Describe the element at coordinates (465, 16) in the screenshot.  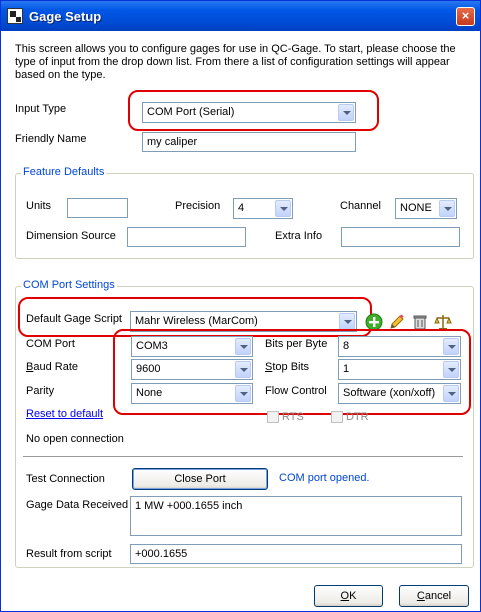
I see `close-button: ×` at that location.